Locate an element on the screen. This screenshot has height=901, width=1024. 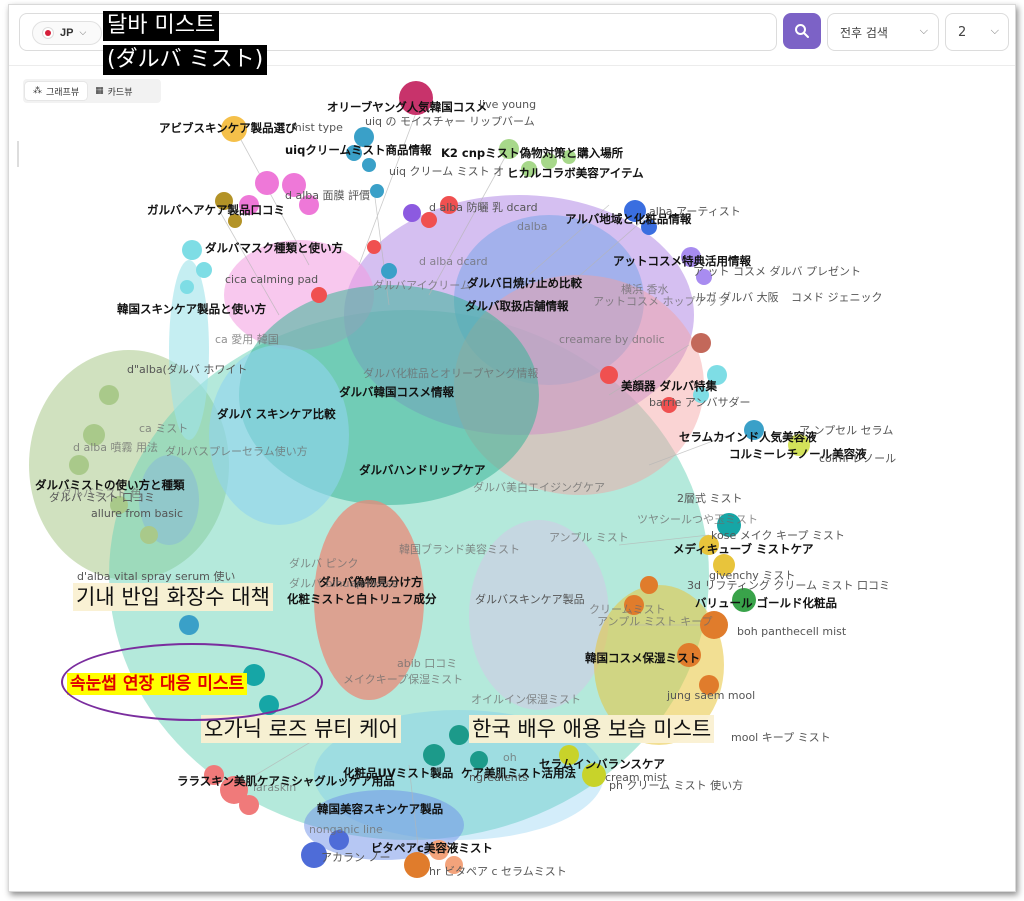
graph-label: alba アーティスト is located at coordinates (695, 211).